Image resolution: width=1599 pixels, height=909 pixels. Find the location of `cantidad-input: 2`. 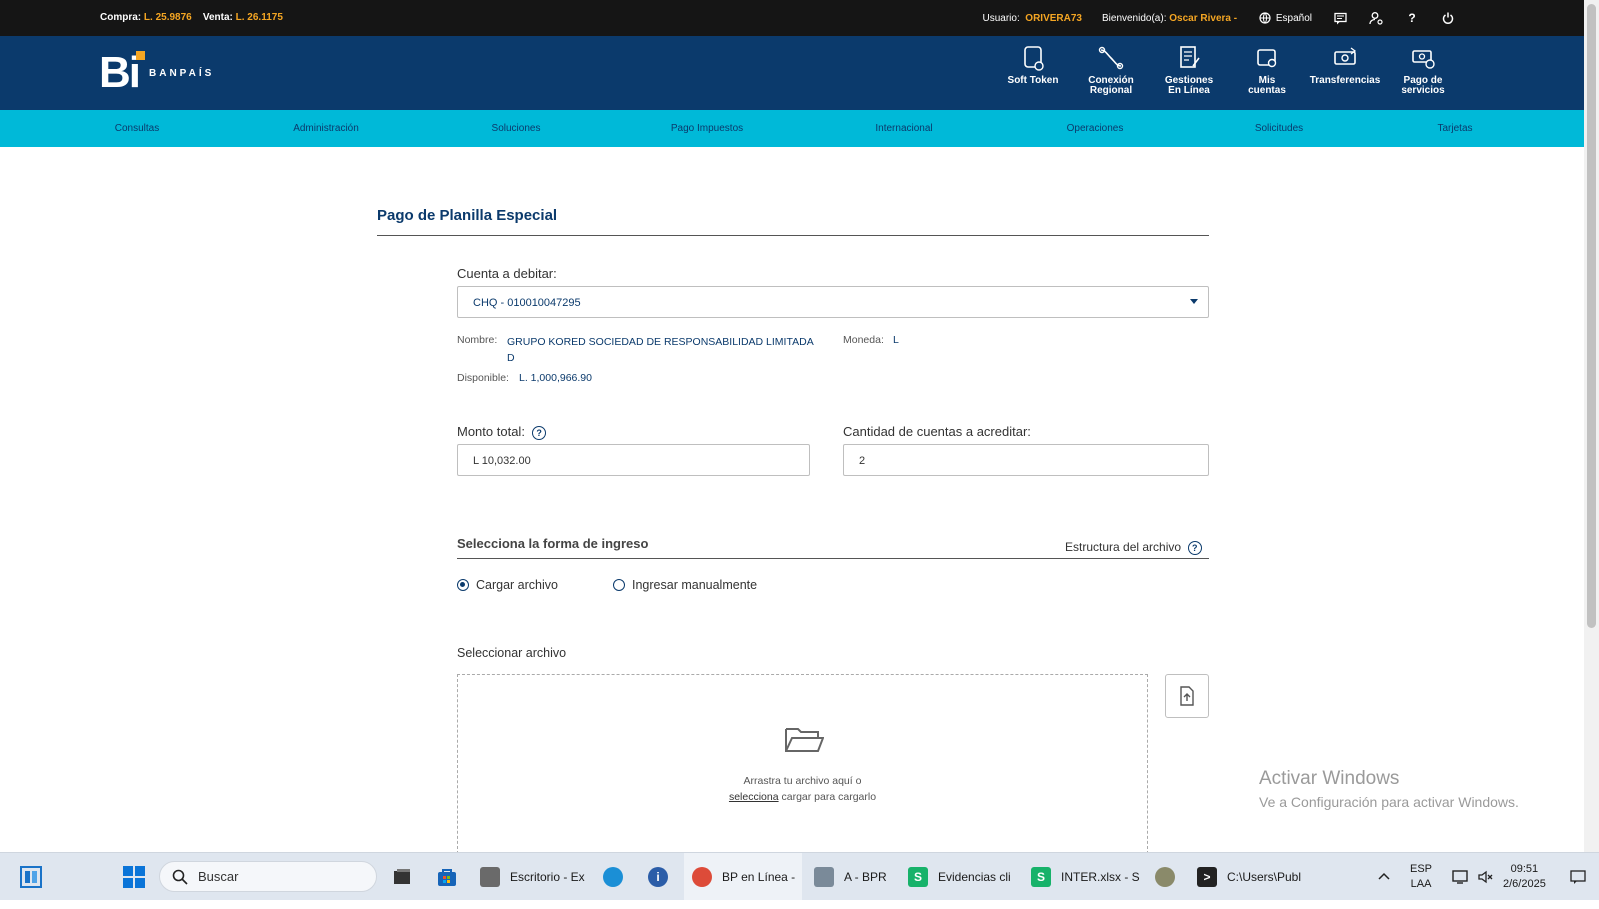

cantidad-input: 2 is located at coordinates (1026, 460).